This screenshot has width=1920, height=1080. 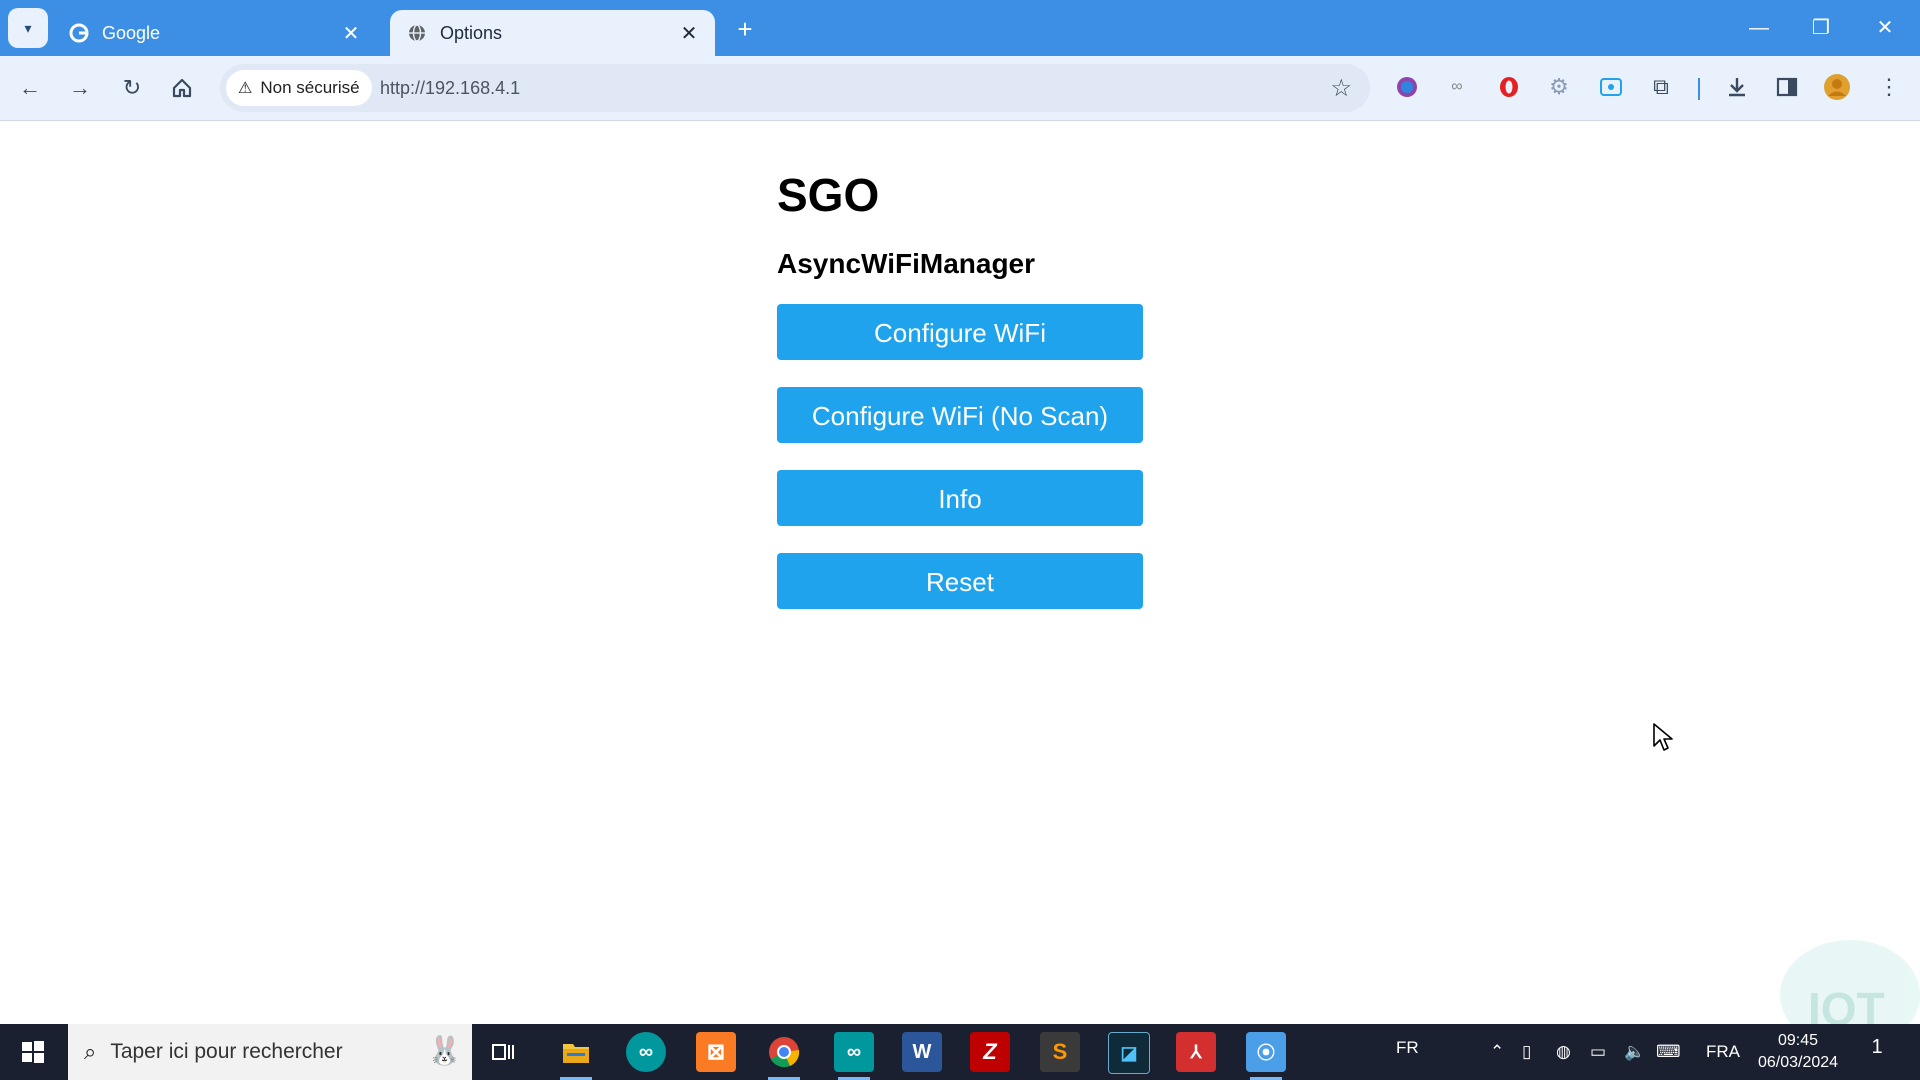 I want to click on xampp-icon: ⊠, so click(x=716, y=1052).